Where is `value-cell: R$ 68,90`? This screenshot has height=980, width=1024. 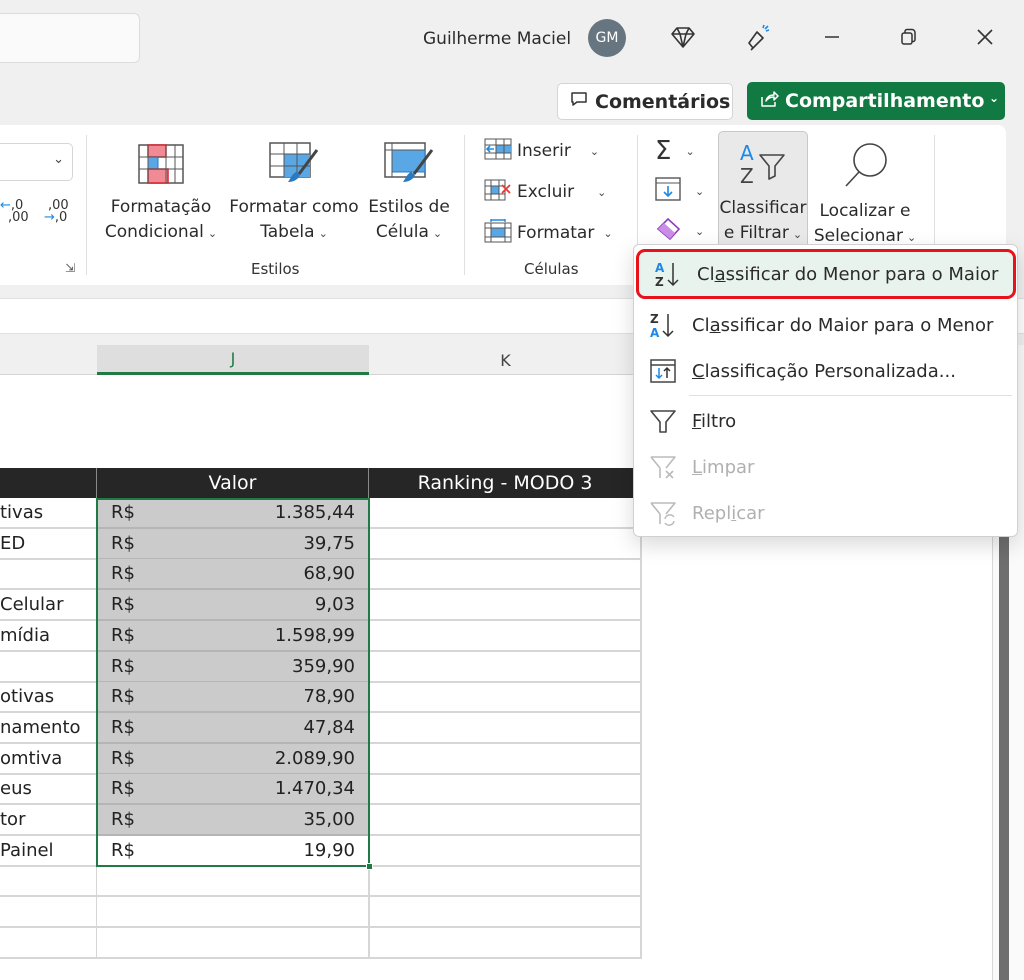 value-cell: R$ 68,90 is located at coordinates (233, 575).